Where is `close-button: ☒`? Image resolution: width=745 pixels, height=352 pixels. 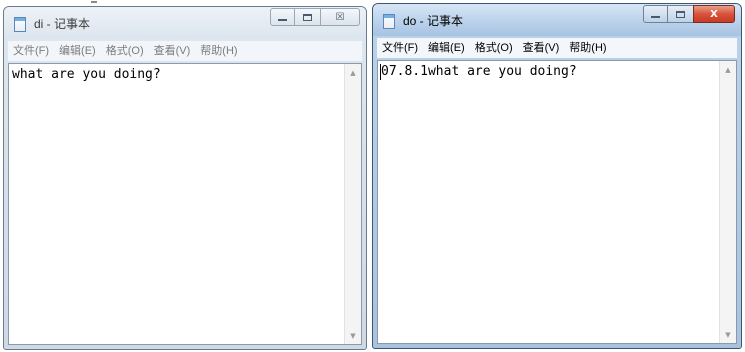
close-button: ☒ is located at coordinates (340, 17).